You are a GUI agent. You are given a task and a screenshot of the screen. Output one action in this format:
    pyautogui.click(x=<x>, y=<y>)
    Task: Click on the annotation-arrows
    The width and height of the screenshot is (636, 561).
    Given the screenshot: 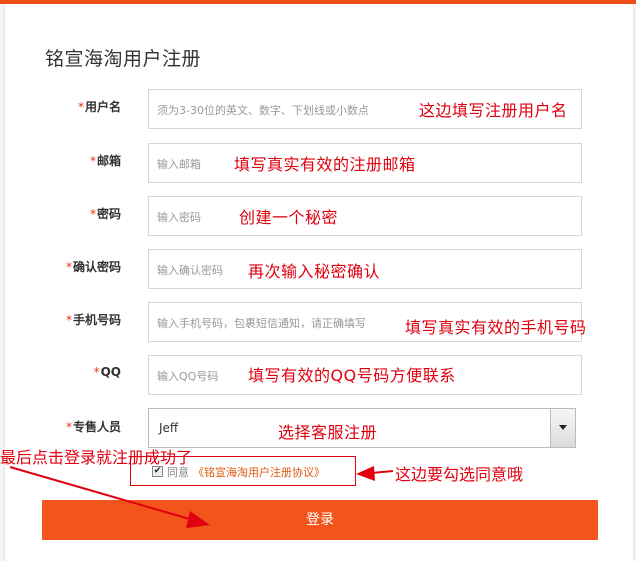 What is the action you would take?
    pyautogui.click(x=201, y=497)
    